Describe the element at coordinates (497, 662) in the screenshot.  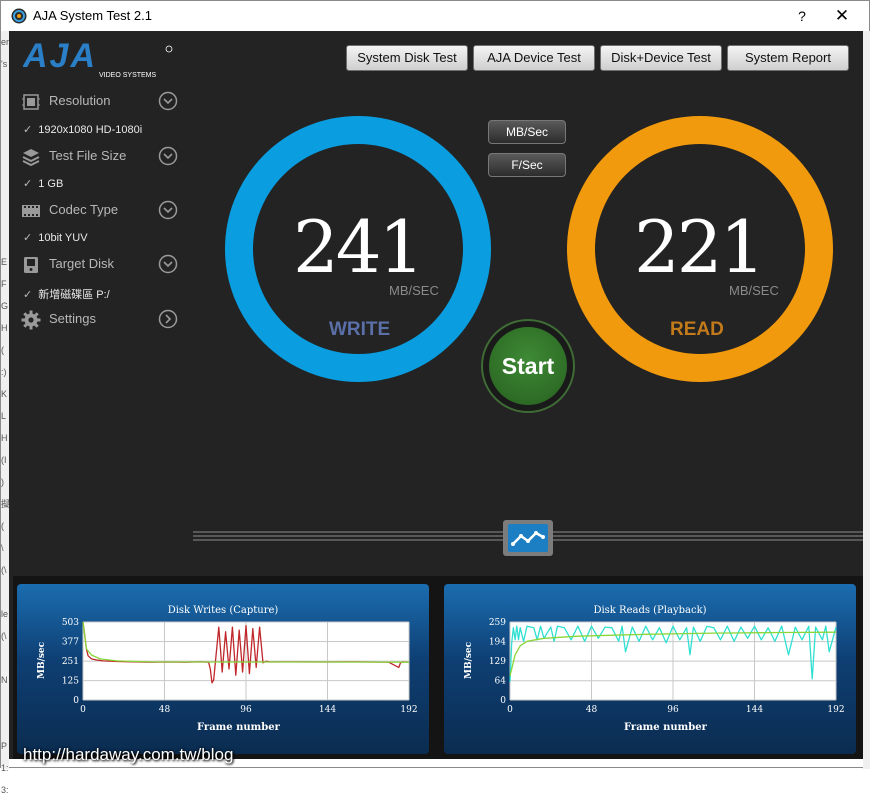
I see `y-tick-label: 129` at that location.